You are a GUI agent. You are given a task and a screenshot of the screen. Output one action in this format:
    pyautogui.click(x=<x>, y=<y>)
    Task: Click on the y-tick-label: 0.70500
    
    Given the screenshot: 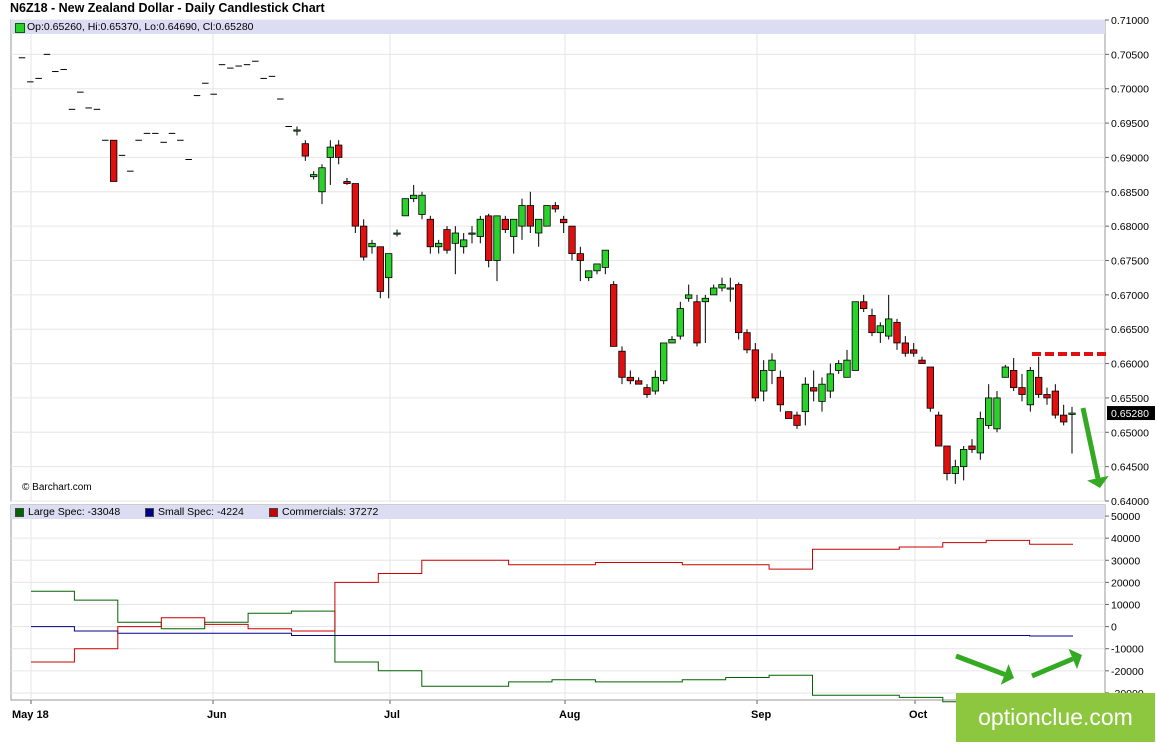 What is the action you would take?
    pyautogui.click(x=1130, y=55)
    